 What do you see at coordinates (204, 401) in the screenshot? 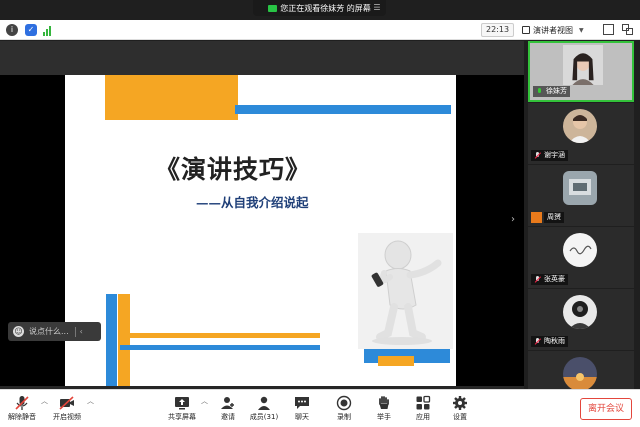
I see `share-options-chevron-icon: ︿` at bounding box center [204, 401].